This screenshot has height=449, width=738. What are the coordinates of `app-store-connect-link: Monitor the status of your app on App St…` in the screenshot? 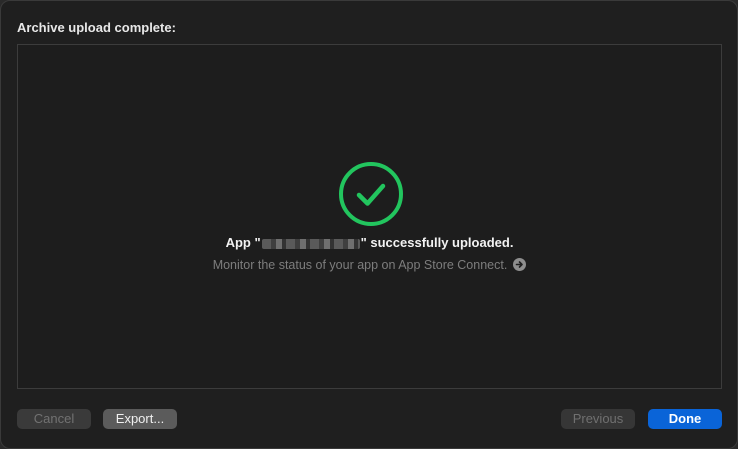 It's located at (369, 265).